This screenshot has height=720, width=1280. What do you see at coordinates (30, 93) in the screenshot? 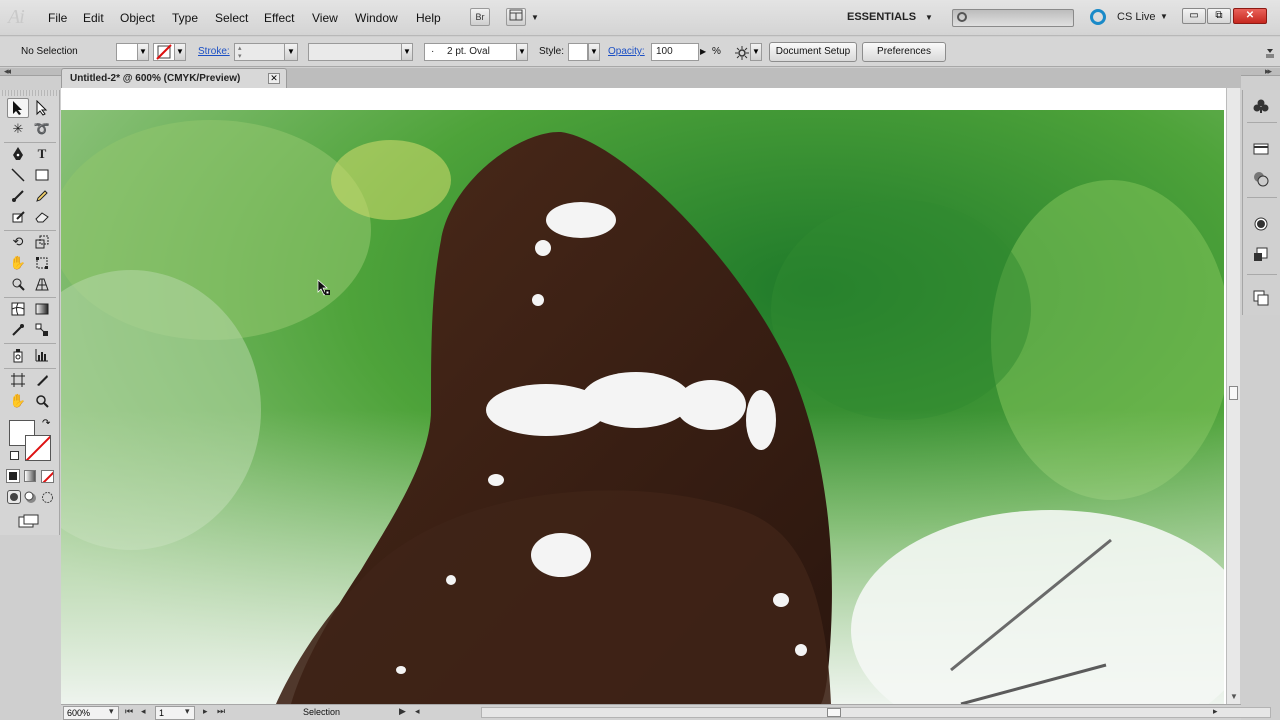
I see `panel-grip` at bounding box center [30, 93].